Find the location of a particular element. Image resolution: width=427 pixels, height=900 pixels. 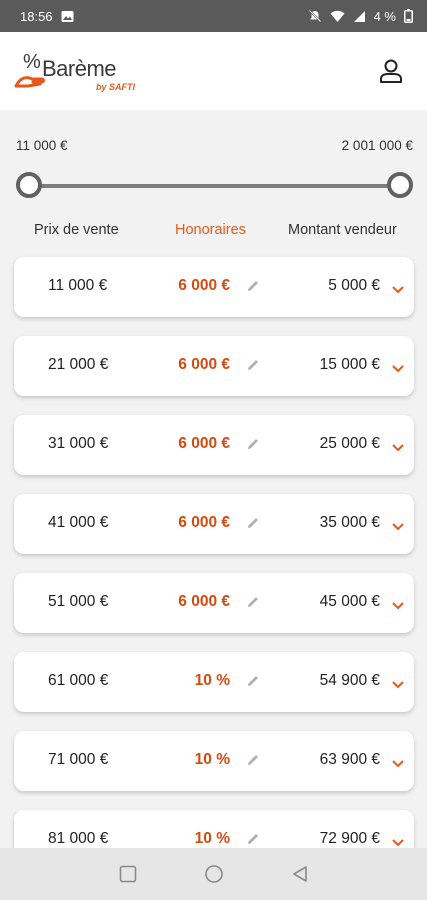

row-price: 81 000 € is located at coordinates (78, 838).